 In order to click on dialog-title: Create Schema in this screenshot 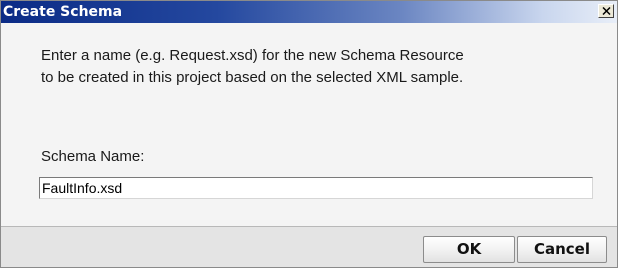, I will do `click(63, 12)`.